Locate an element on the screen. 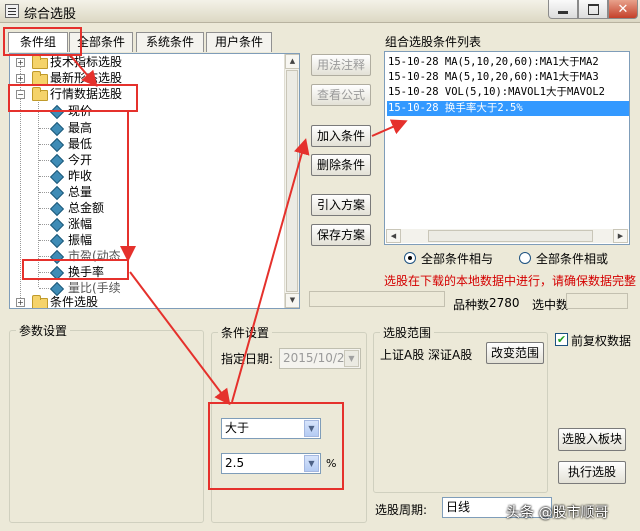 This screenshot has height=531, width=640. arrow-tab-to-folder is located at coordinates (83, 71).